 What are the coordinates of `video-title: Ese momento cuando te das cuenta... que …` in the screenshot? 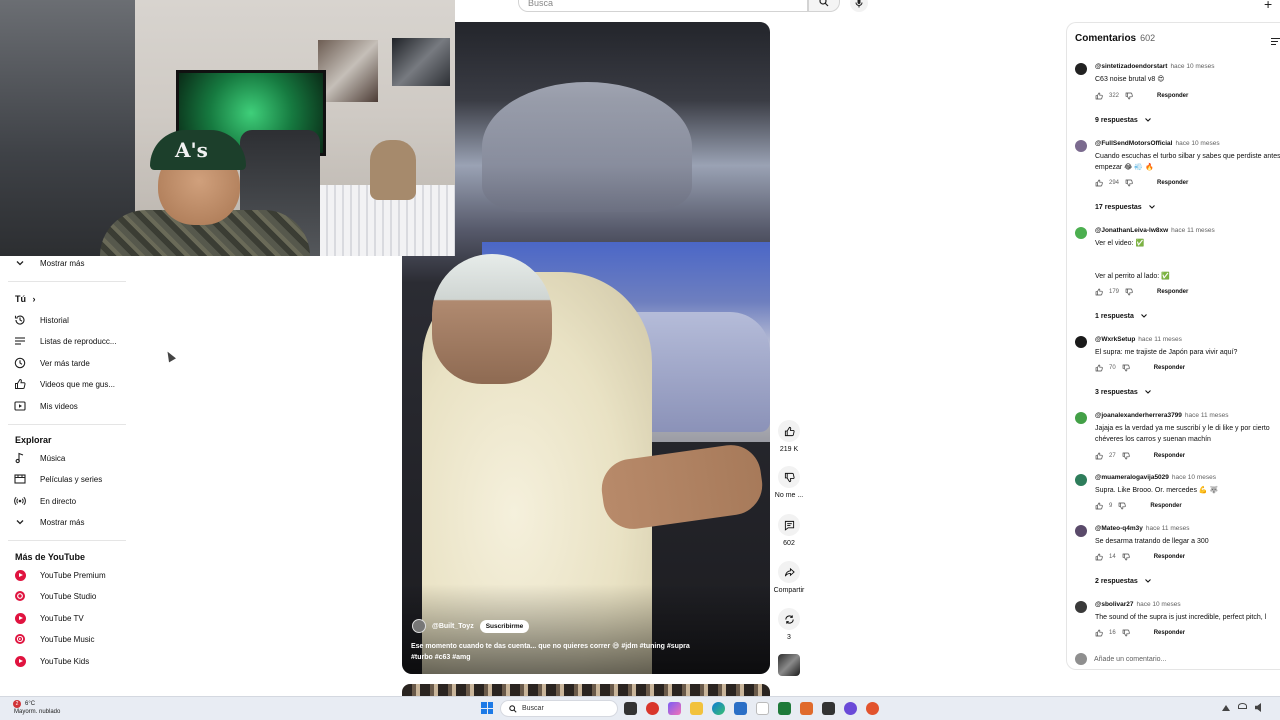 It's located at (561, 652).